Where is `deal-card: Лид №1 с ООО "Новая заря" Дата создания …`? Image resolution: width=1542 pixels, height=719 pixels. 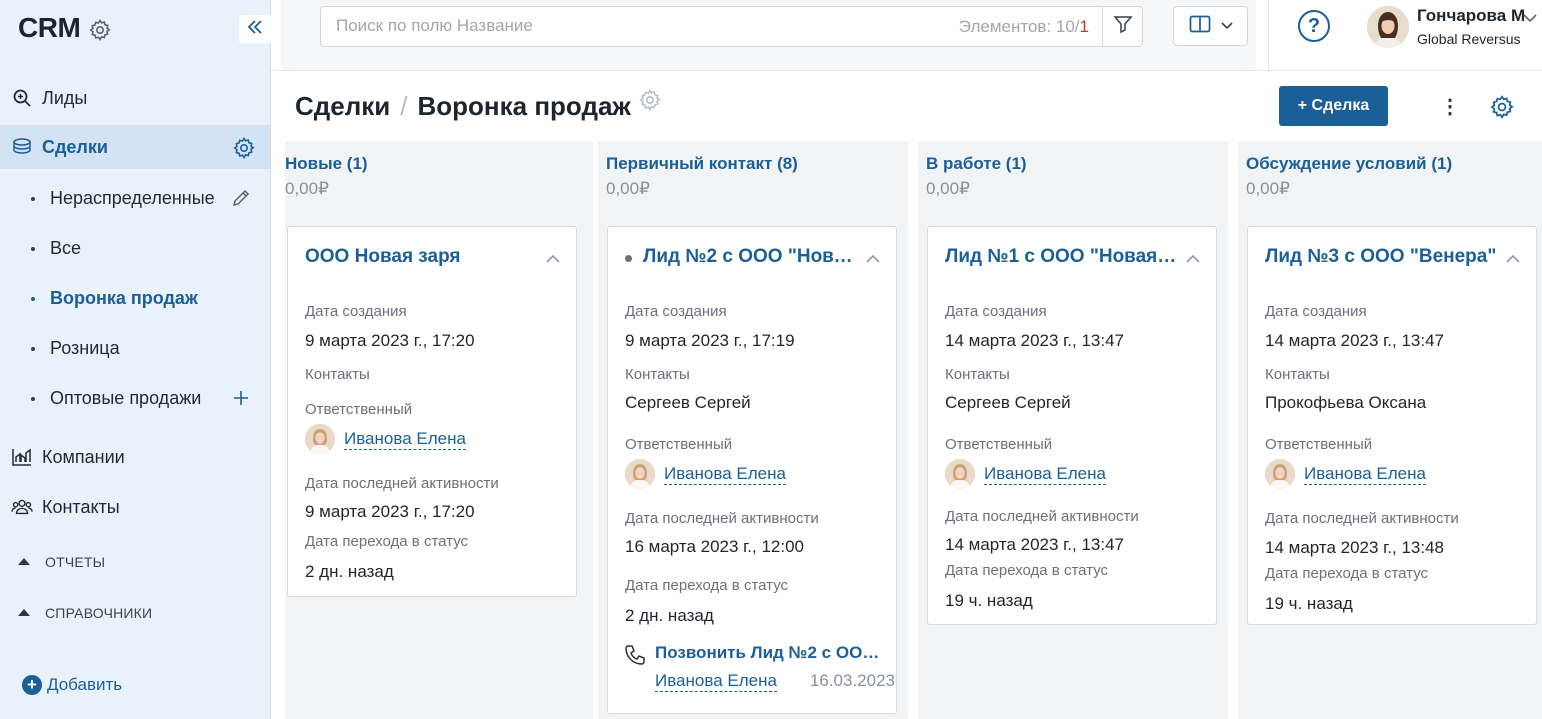 deal-card: Лид №1 с ООО "Новая заря" Дата создания … is located at coordinates (1072, 425).